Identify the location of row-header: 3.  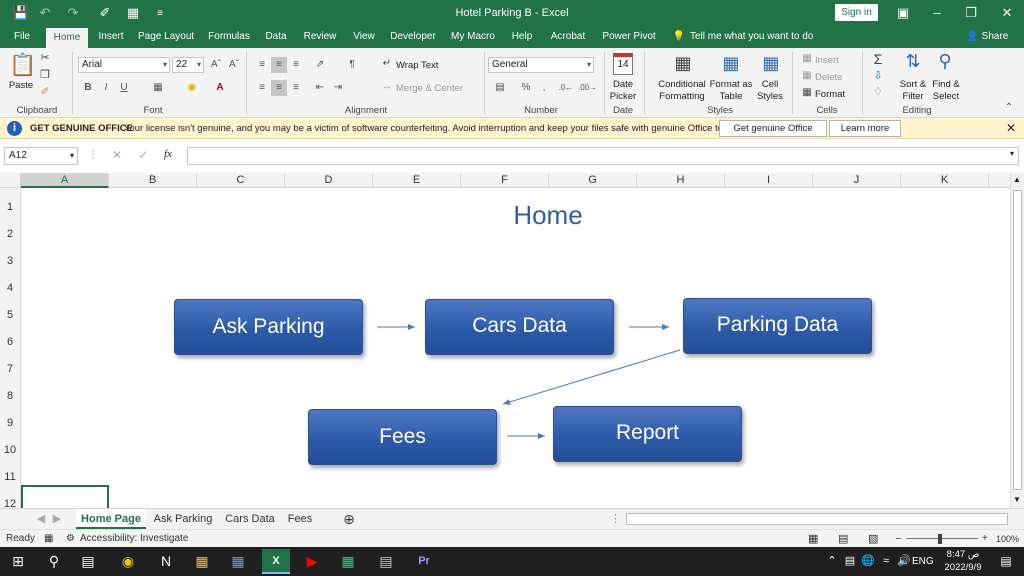
(10, 255).